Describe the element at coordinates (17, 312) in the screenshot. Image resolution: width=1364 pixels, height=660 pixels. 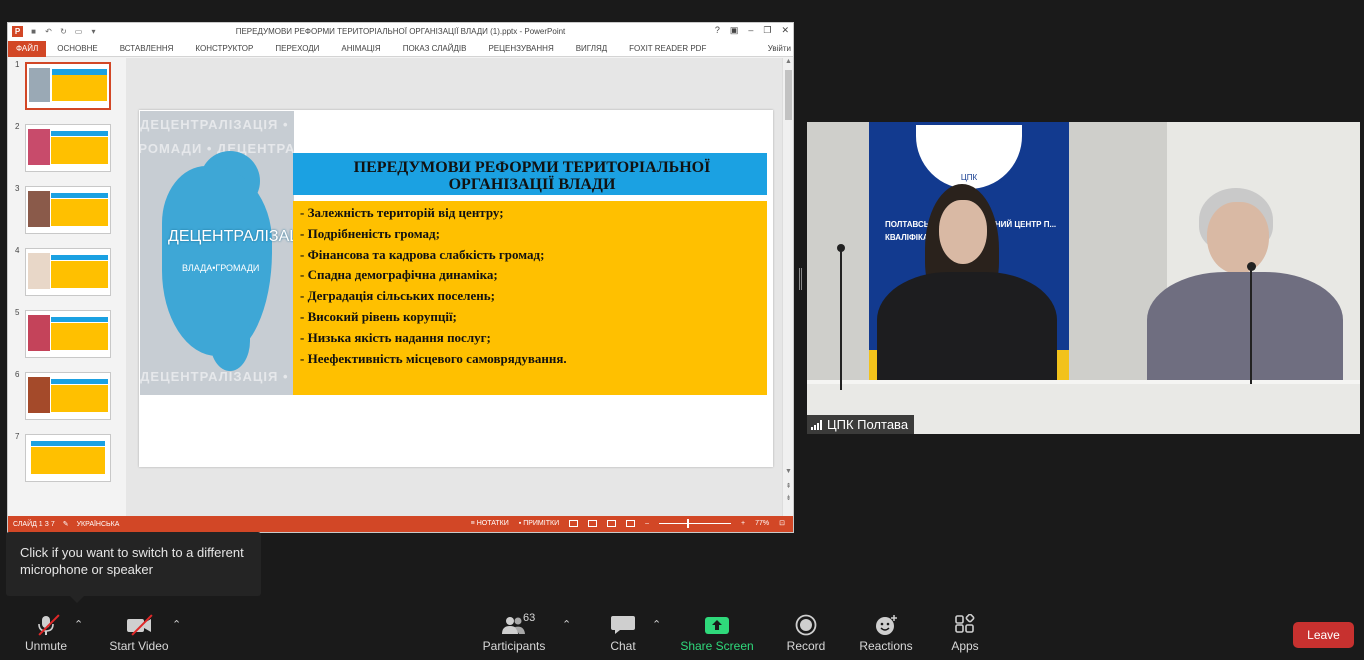
I see `thumbnail-number: 5` at that location.